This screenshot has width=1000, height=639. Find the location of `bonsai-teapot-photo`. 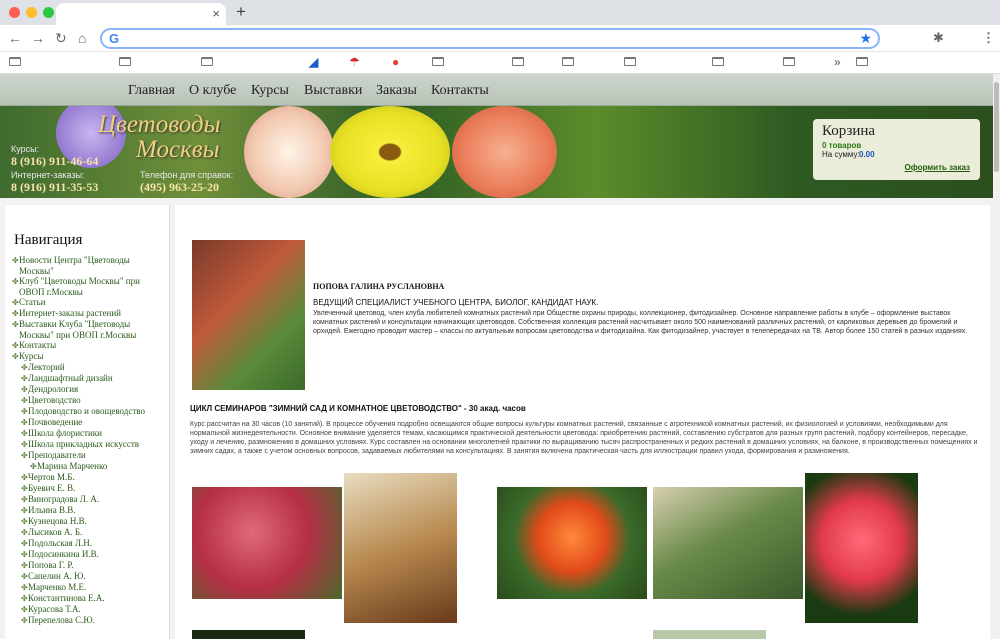

bonsai-teapot-photo is located at coordinates (400, 548).